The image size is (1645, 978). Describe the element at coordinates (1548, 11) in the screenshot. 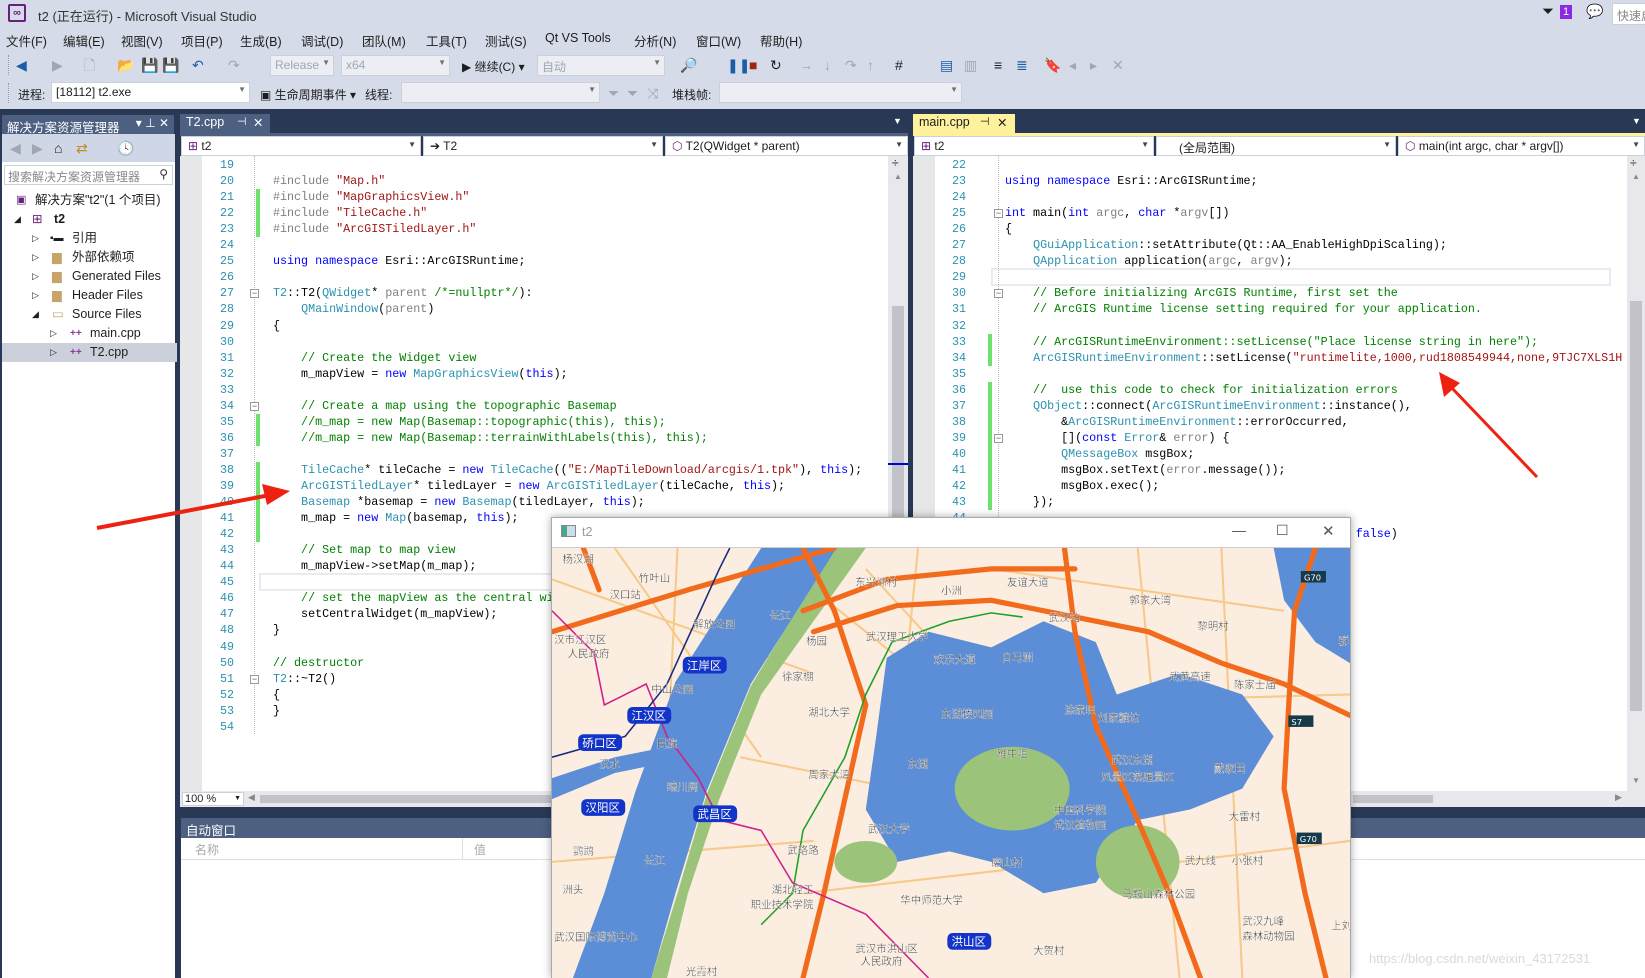

I see `notification-filter-icon: ⏷` at that location.